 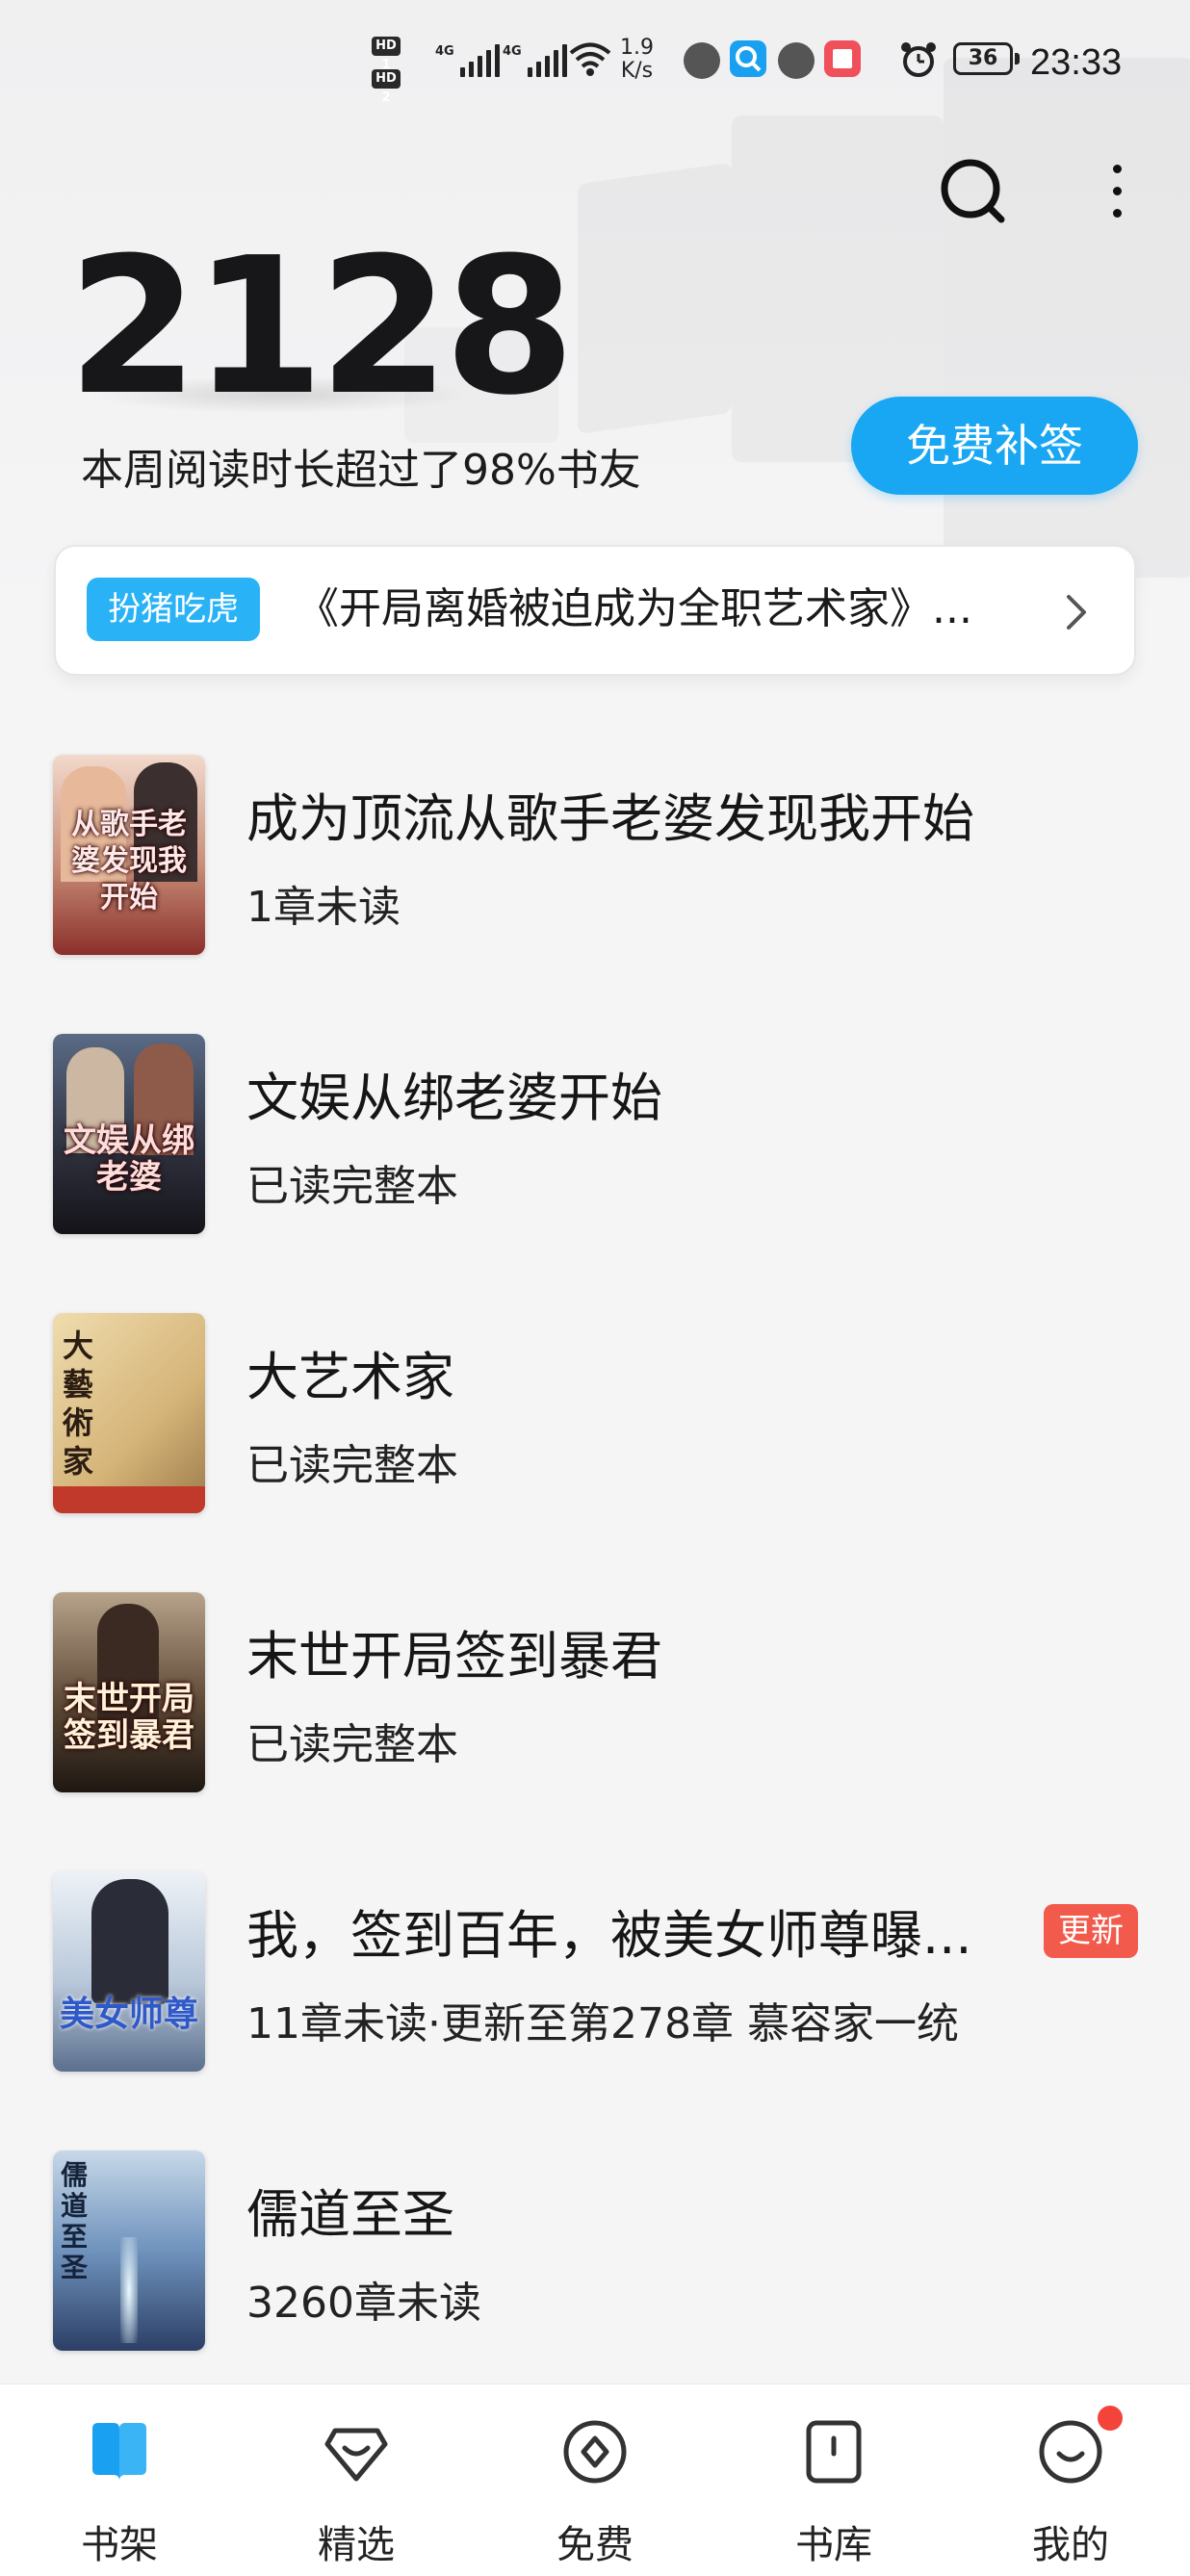 I want to click on book-cover: 美女师尊, so click(x=129, y=1972).